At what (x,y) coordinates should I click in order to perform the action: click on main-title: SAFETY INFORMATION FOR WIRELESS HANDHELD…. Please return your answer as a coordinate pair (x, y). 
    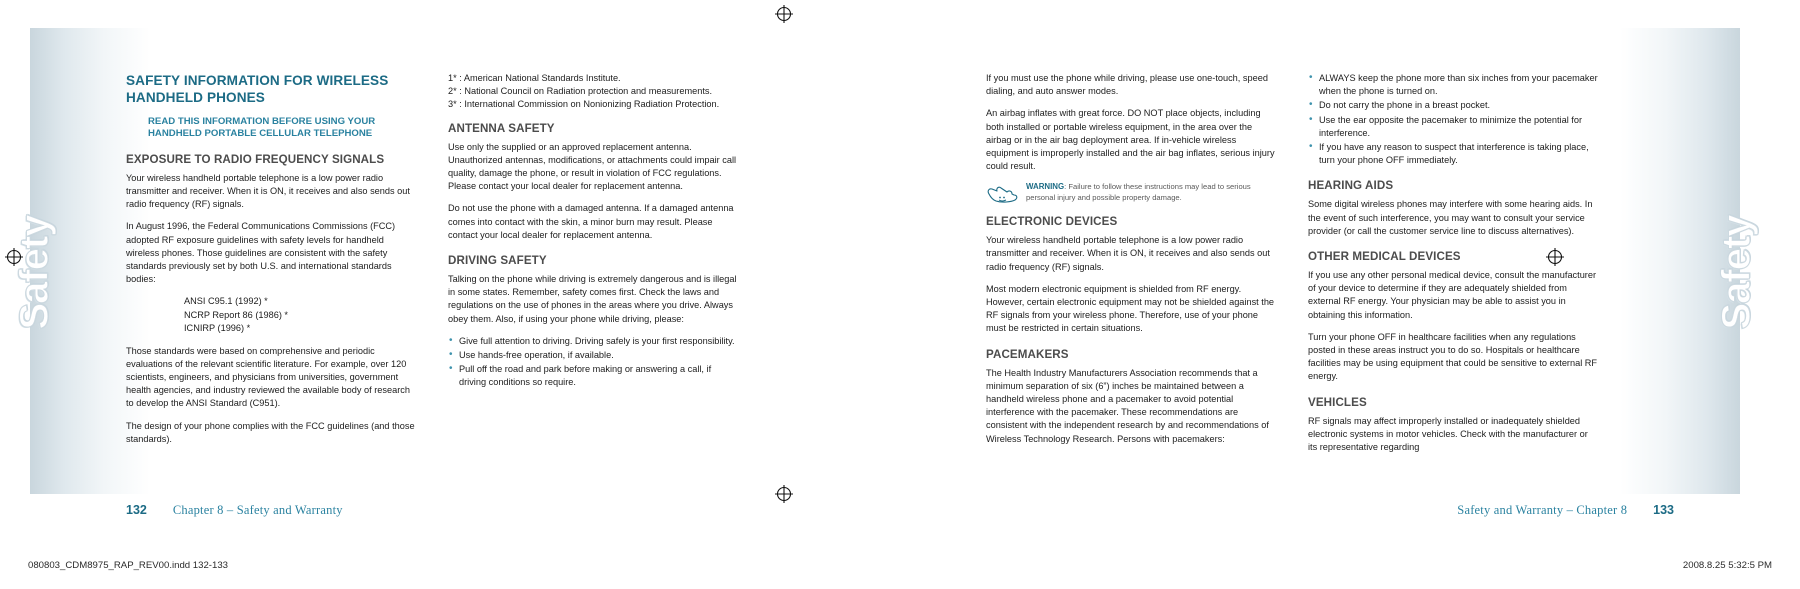
    Looking at the image, I should click on (257, 89).